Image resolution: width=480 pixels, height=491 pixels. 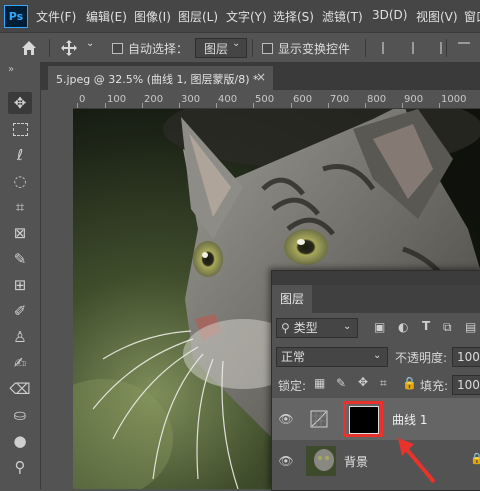 I want to click on align-right-icon, so click(x=435, y=48).